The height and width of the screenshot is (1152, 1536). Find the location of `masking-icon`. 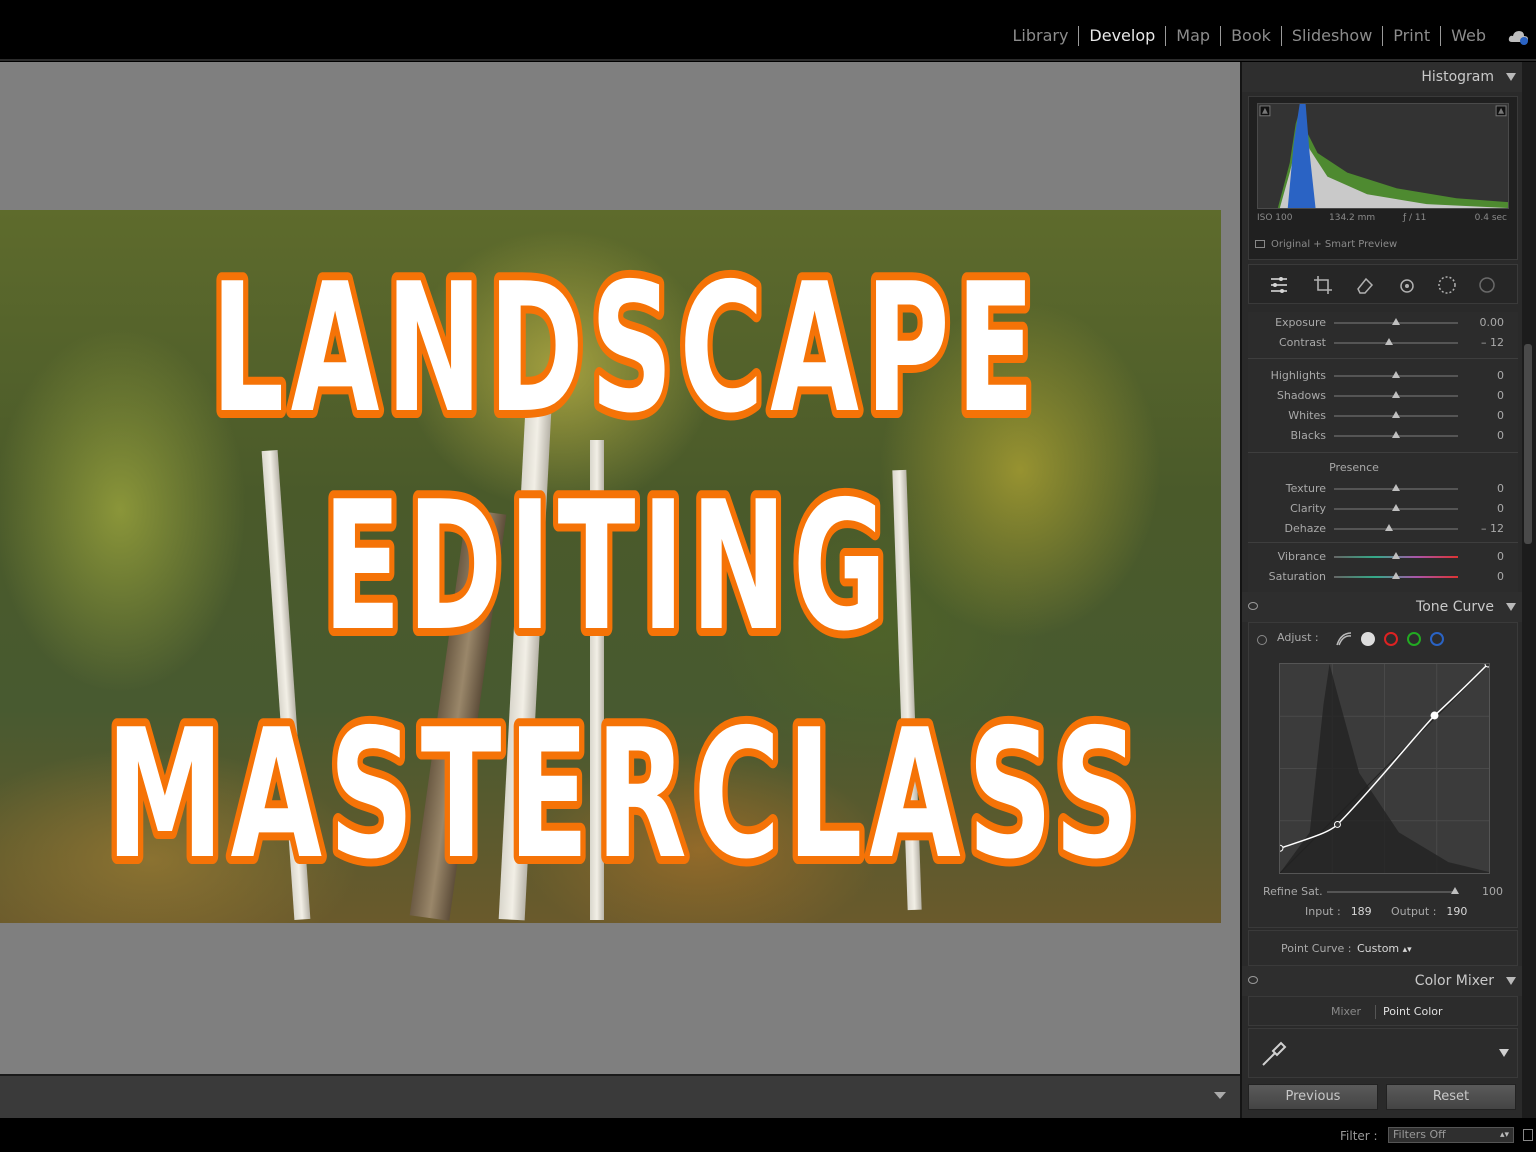

masking-icon is located at coordinates (1447, 285).